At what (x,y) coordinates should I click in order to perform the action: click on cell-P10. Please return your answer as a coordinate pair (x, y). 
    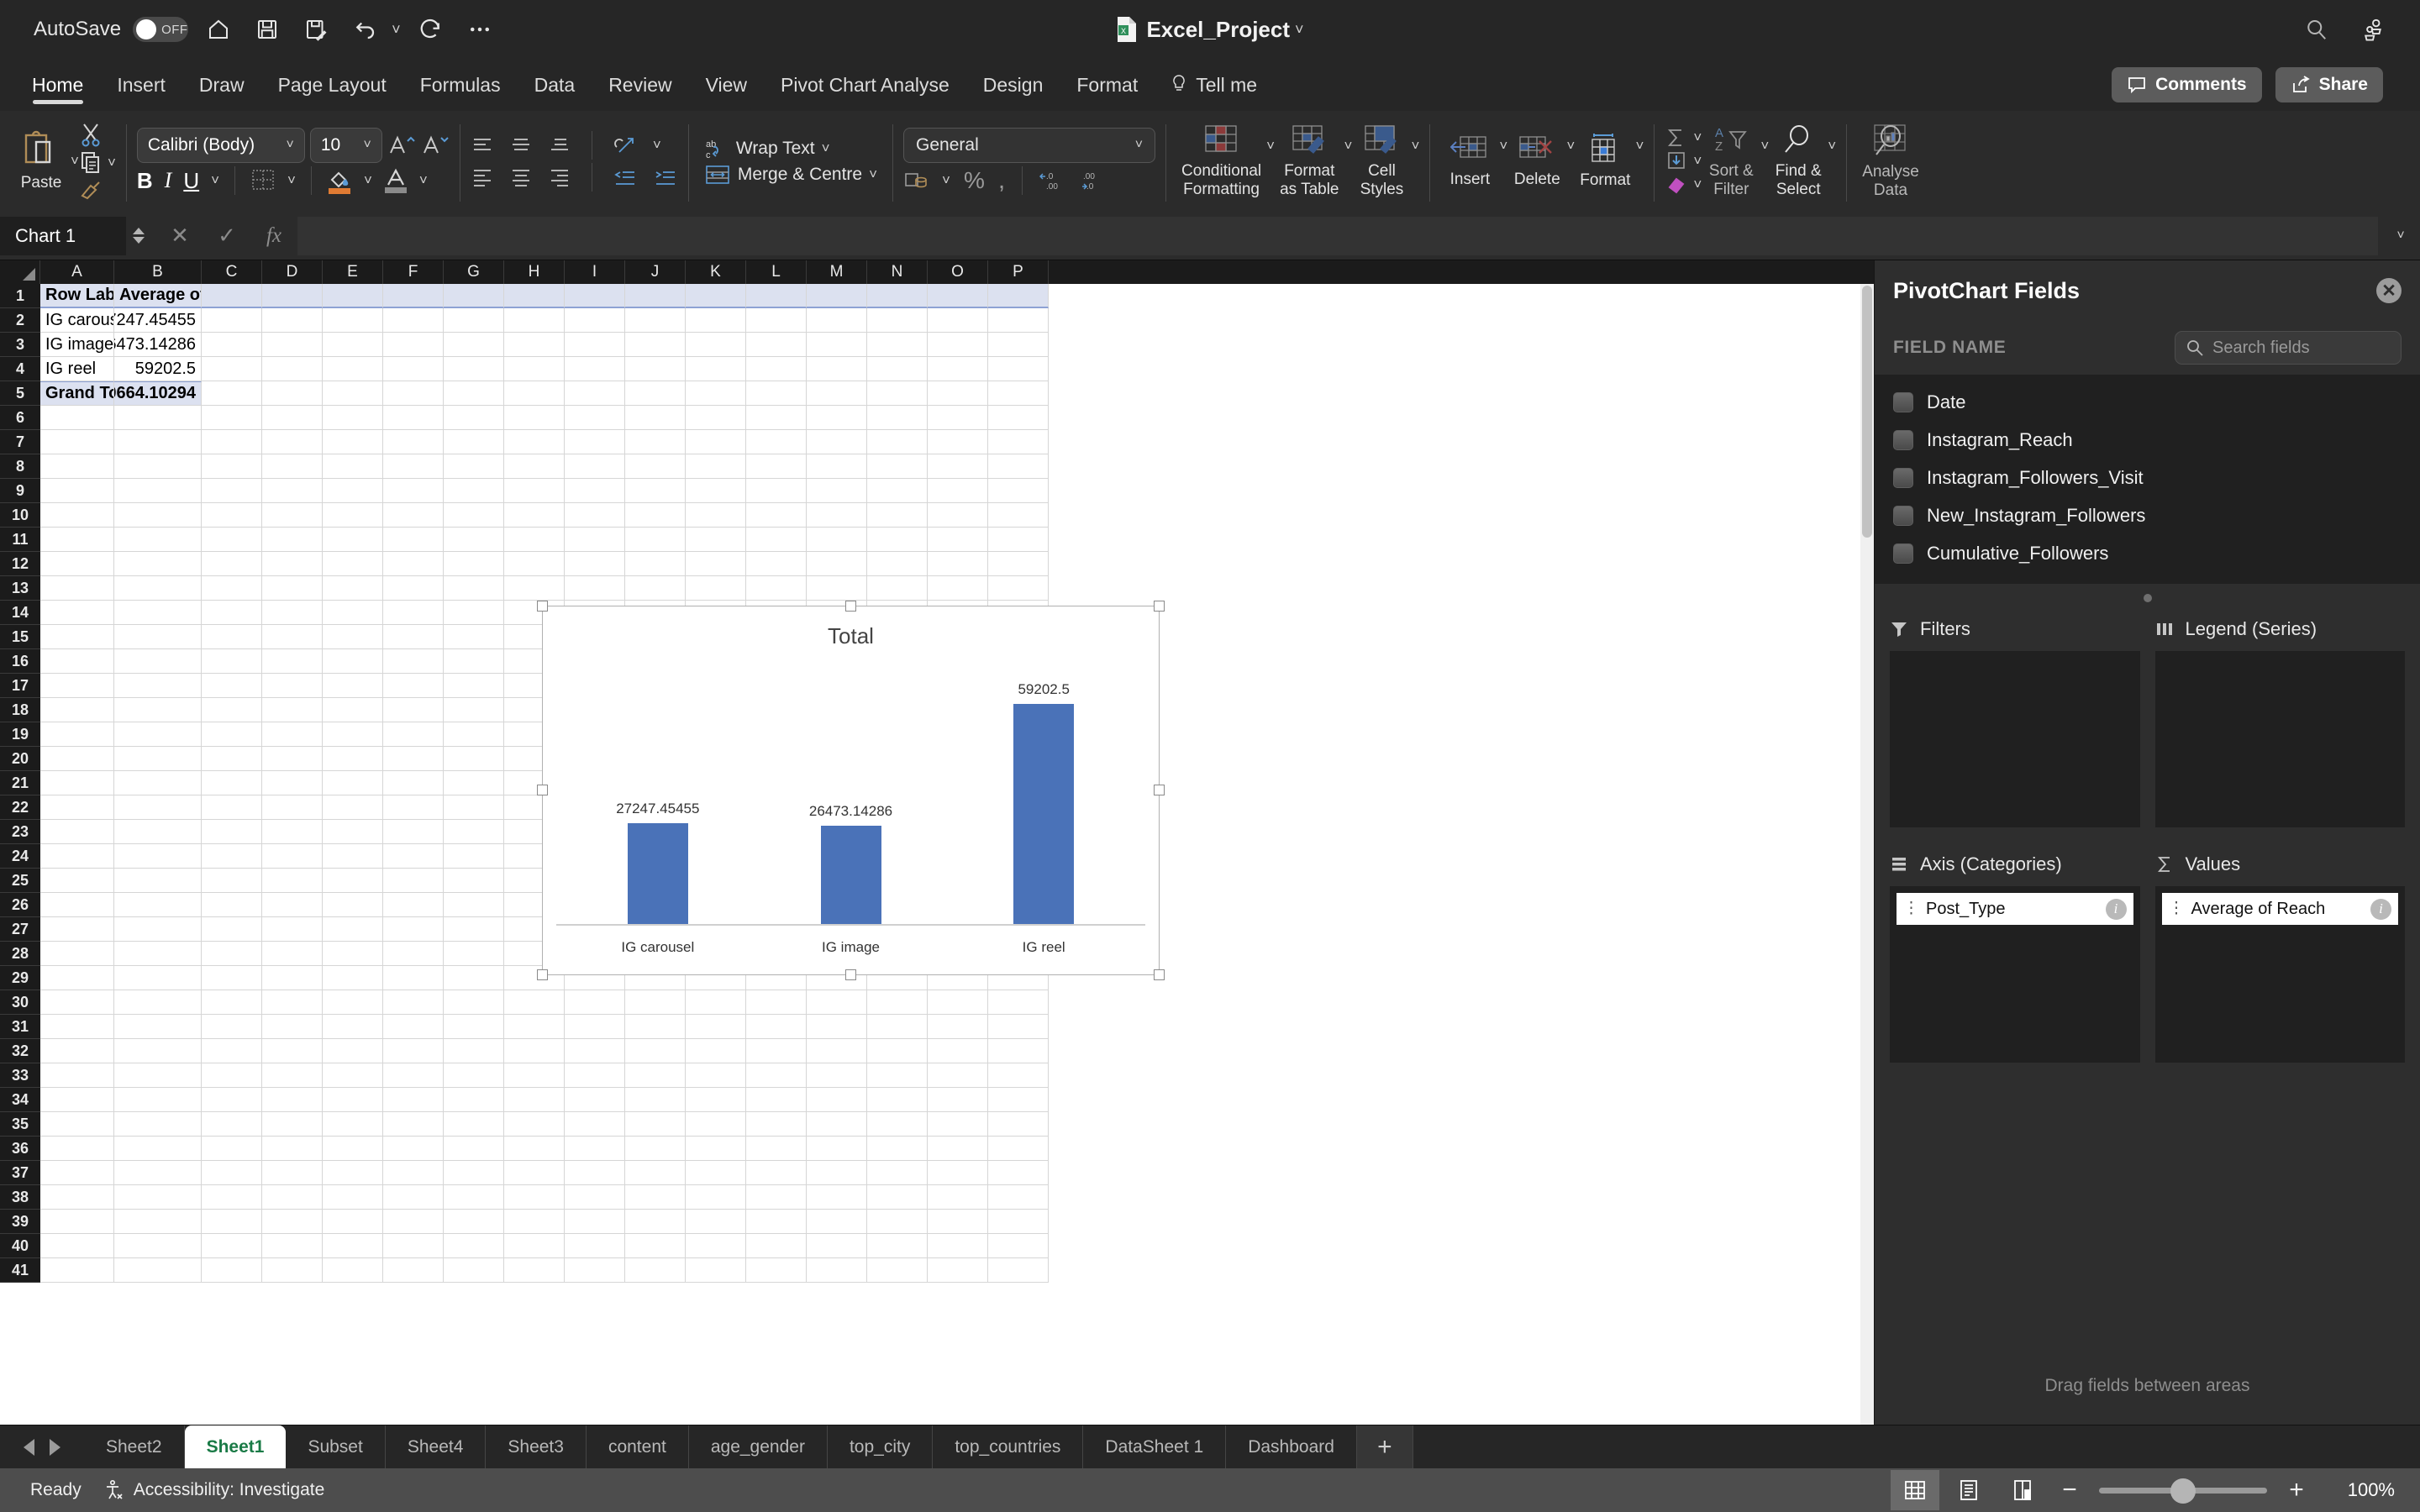
    Looking at the image, I should click on (1019, 515).